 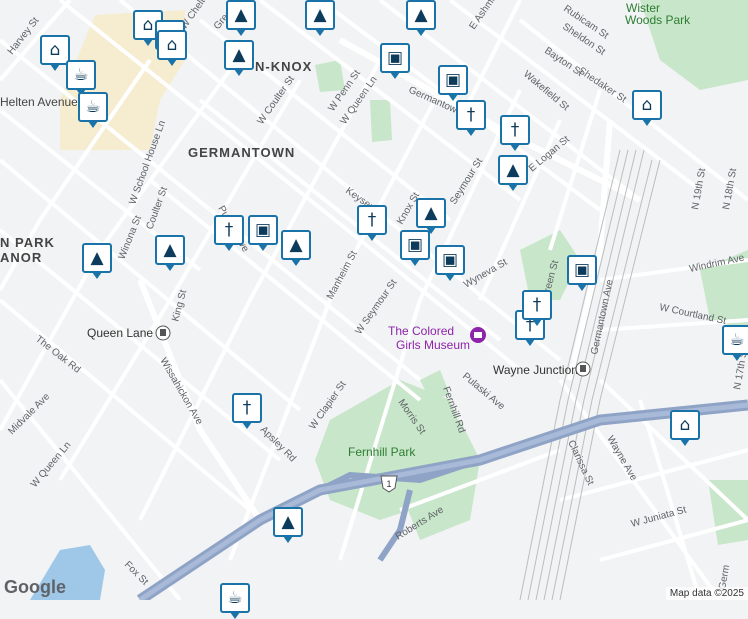 What do you see at coordinates (706, 593) in the screenshot?
I see `map-attribution: Map data ©2025` at bounding box center [706, 593].